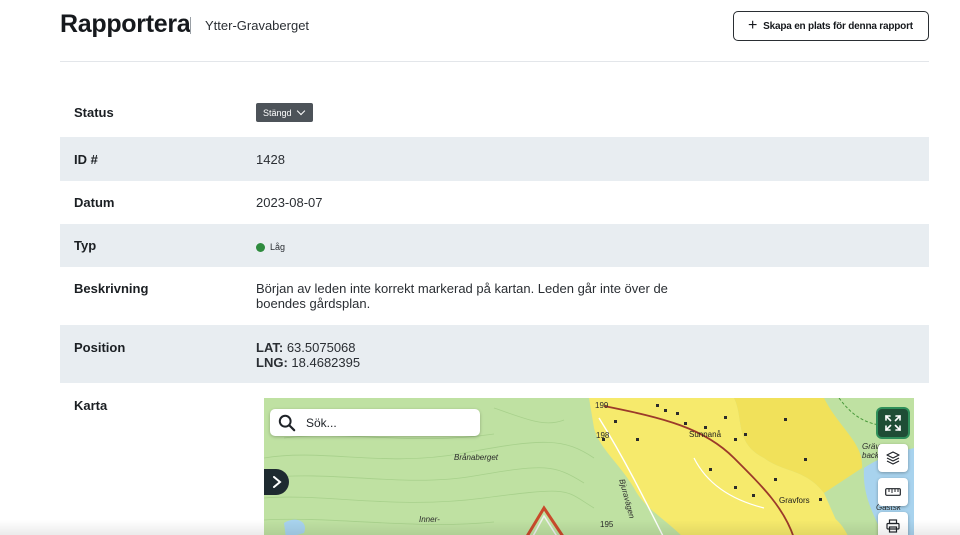  Describe the element at coordinates (94, 202) in the screenshot. I see `date-label: Datum` at that location.